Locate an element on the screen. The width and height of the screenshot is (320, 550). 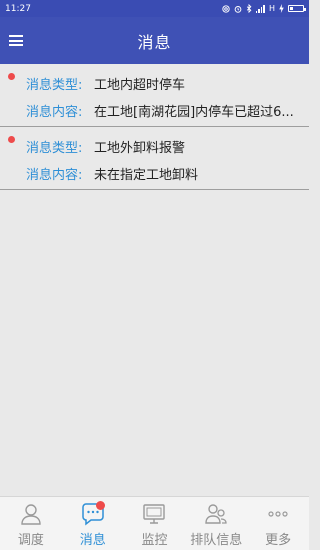
bottom-tab-bar: 调度 消息 监控 排队信息 更多 is located at coordinates (154, 523).